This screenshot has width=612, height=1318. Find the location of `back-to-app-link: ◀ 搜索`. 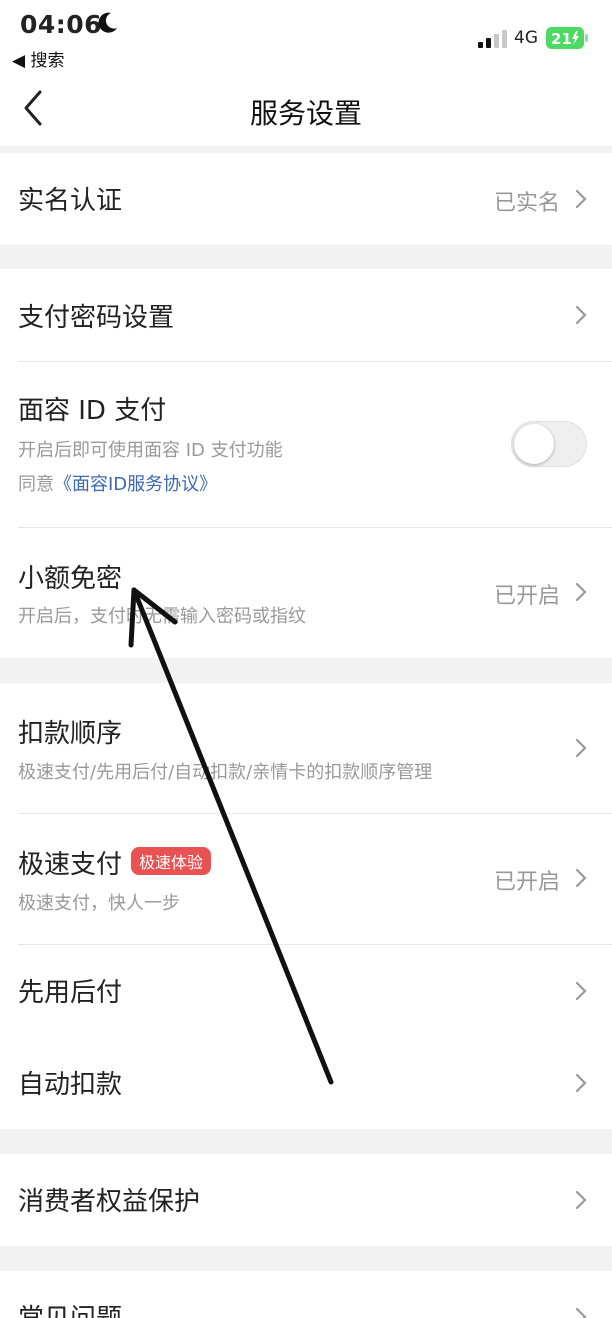

back-to-app-link: ◀ 搜索 is located at coordinates (38, 58).